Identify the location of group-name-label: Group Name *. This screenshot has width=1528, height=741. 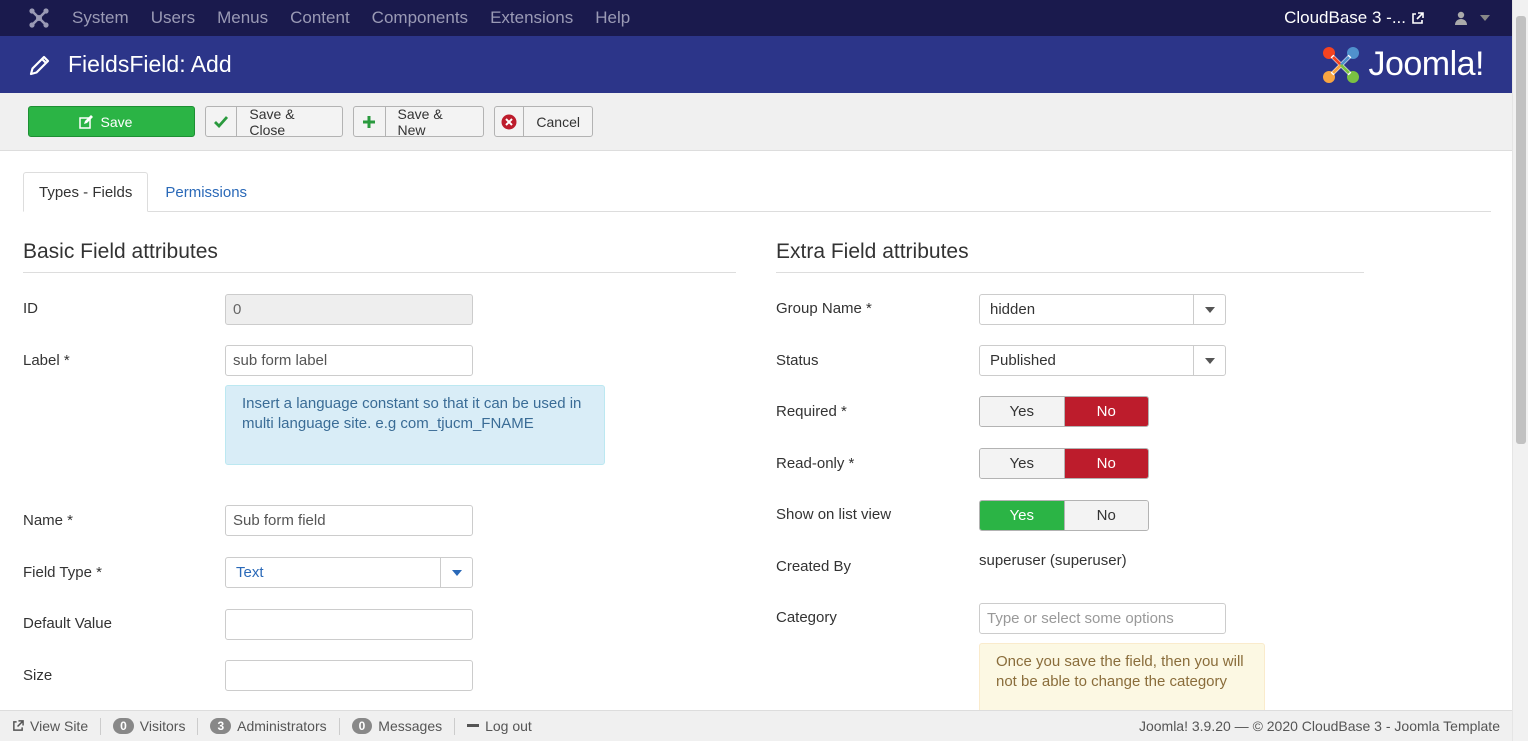
(824, 308).